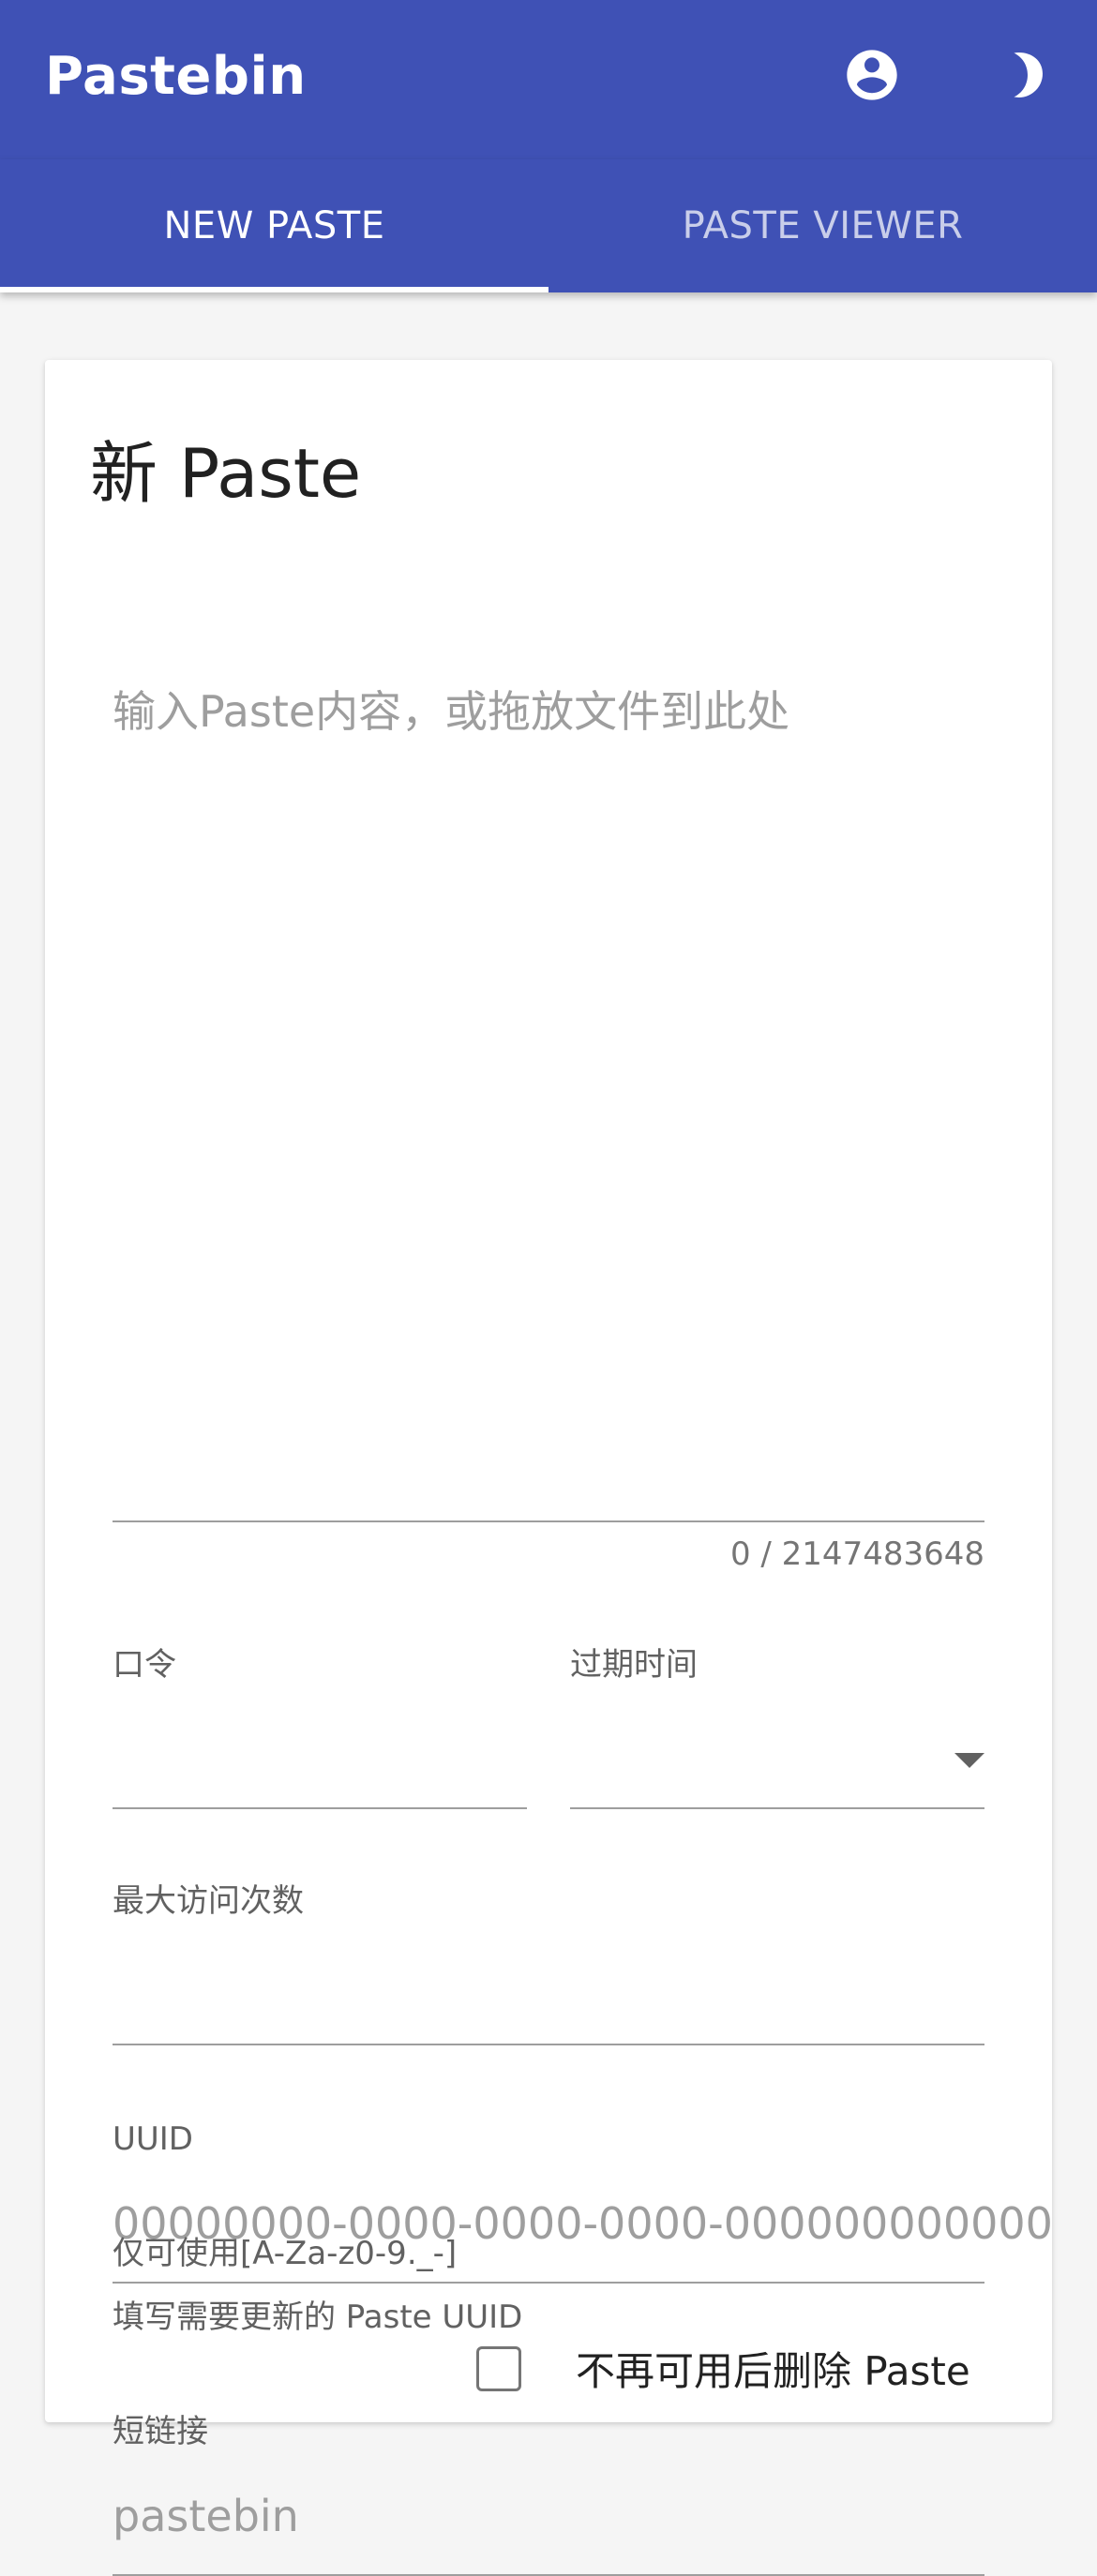 This screenshot has width=1097, height=2576. Describe the element at coordinates (548, 2493) in the screenshot. I see `short-link-field: 短链接 pastebin` at that location.